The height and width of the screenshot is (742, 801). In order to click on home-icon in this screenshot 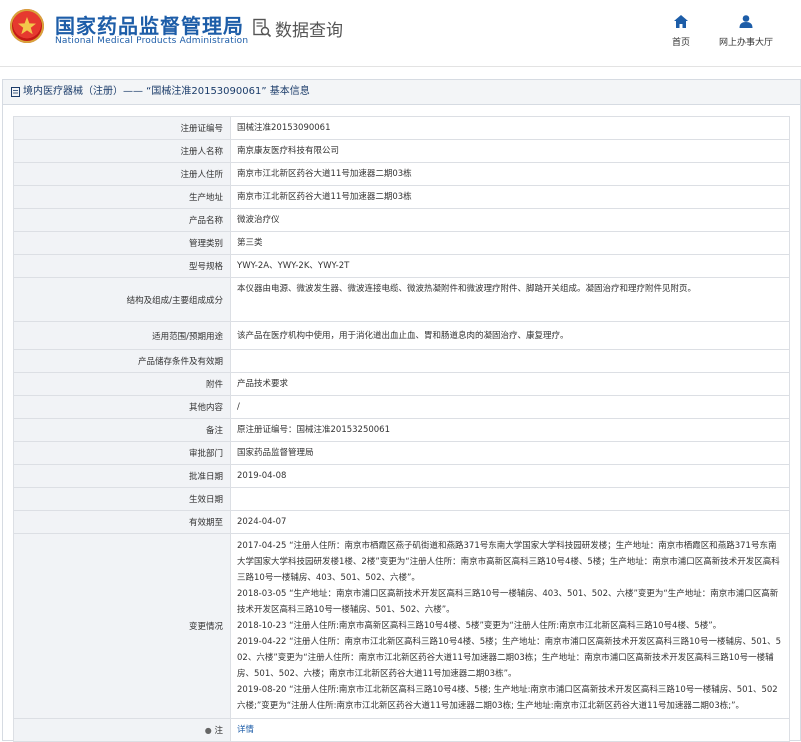, I will do `click(681, 21)`.